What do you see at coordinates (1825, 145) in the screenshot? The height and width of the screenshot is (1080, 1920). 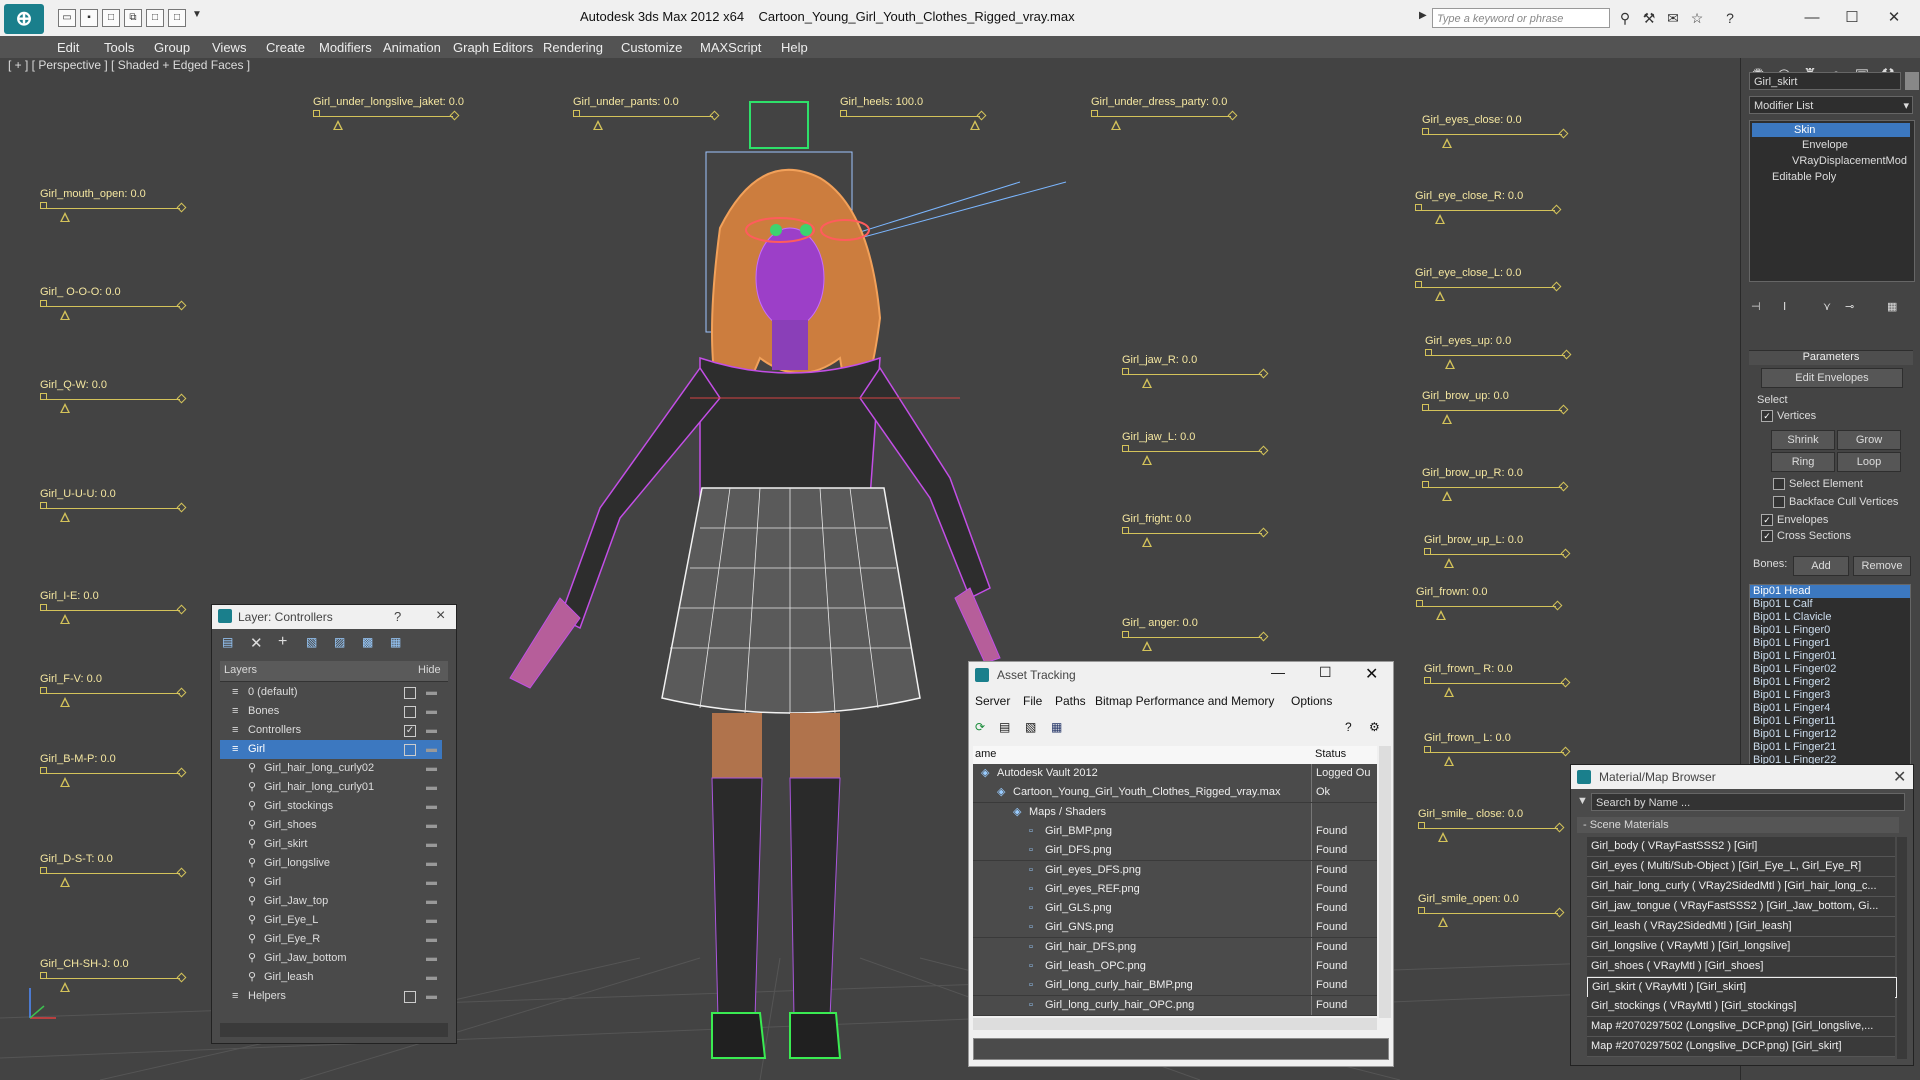 I see `stack-item-envelope: Envelope` at bounding box center [1825, 145].